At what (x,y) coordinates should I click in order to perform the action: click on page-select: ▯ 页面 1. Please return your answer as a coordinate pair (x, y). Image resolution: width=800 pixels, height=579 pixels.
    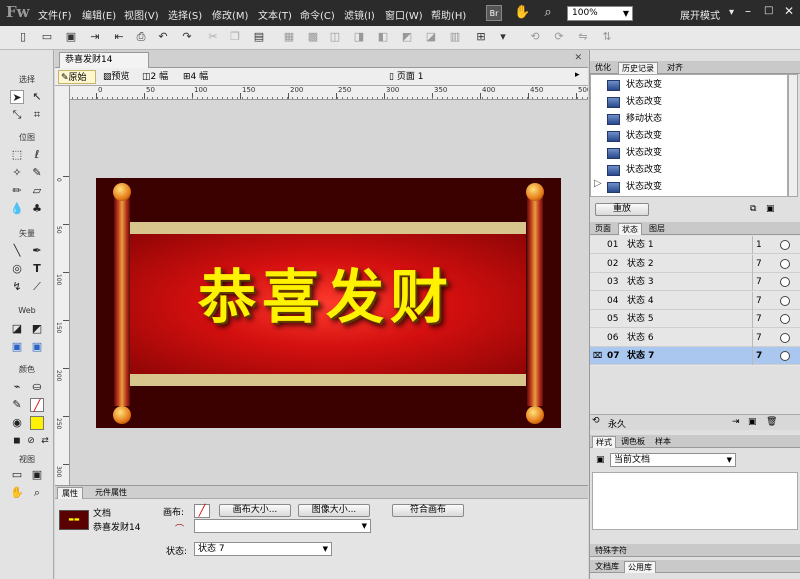
    Looking at the image, I should click on (475, 77).